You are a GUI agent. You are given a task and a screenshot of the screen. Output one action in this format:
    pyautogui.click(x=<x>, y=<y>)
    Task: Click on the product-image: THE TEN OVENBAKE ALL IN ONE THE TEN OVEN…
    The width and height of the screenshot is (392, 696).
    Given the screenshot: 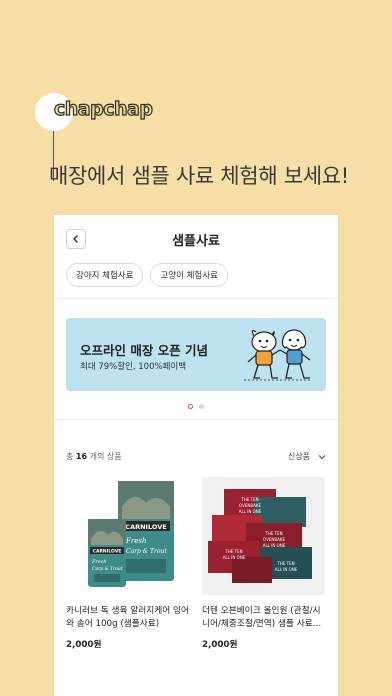 What is the action you would take?
    pyautogui.click(x=263, y=536)
    